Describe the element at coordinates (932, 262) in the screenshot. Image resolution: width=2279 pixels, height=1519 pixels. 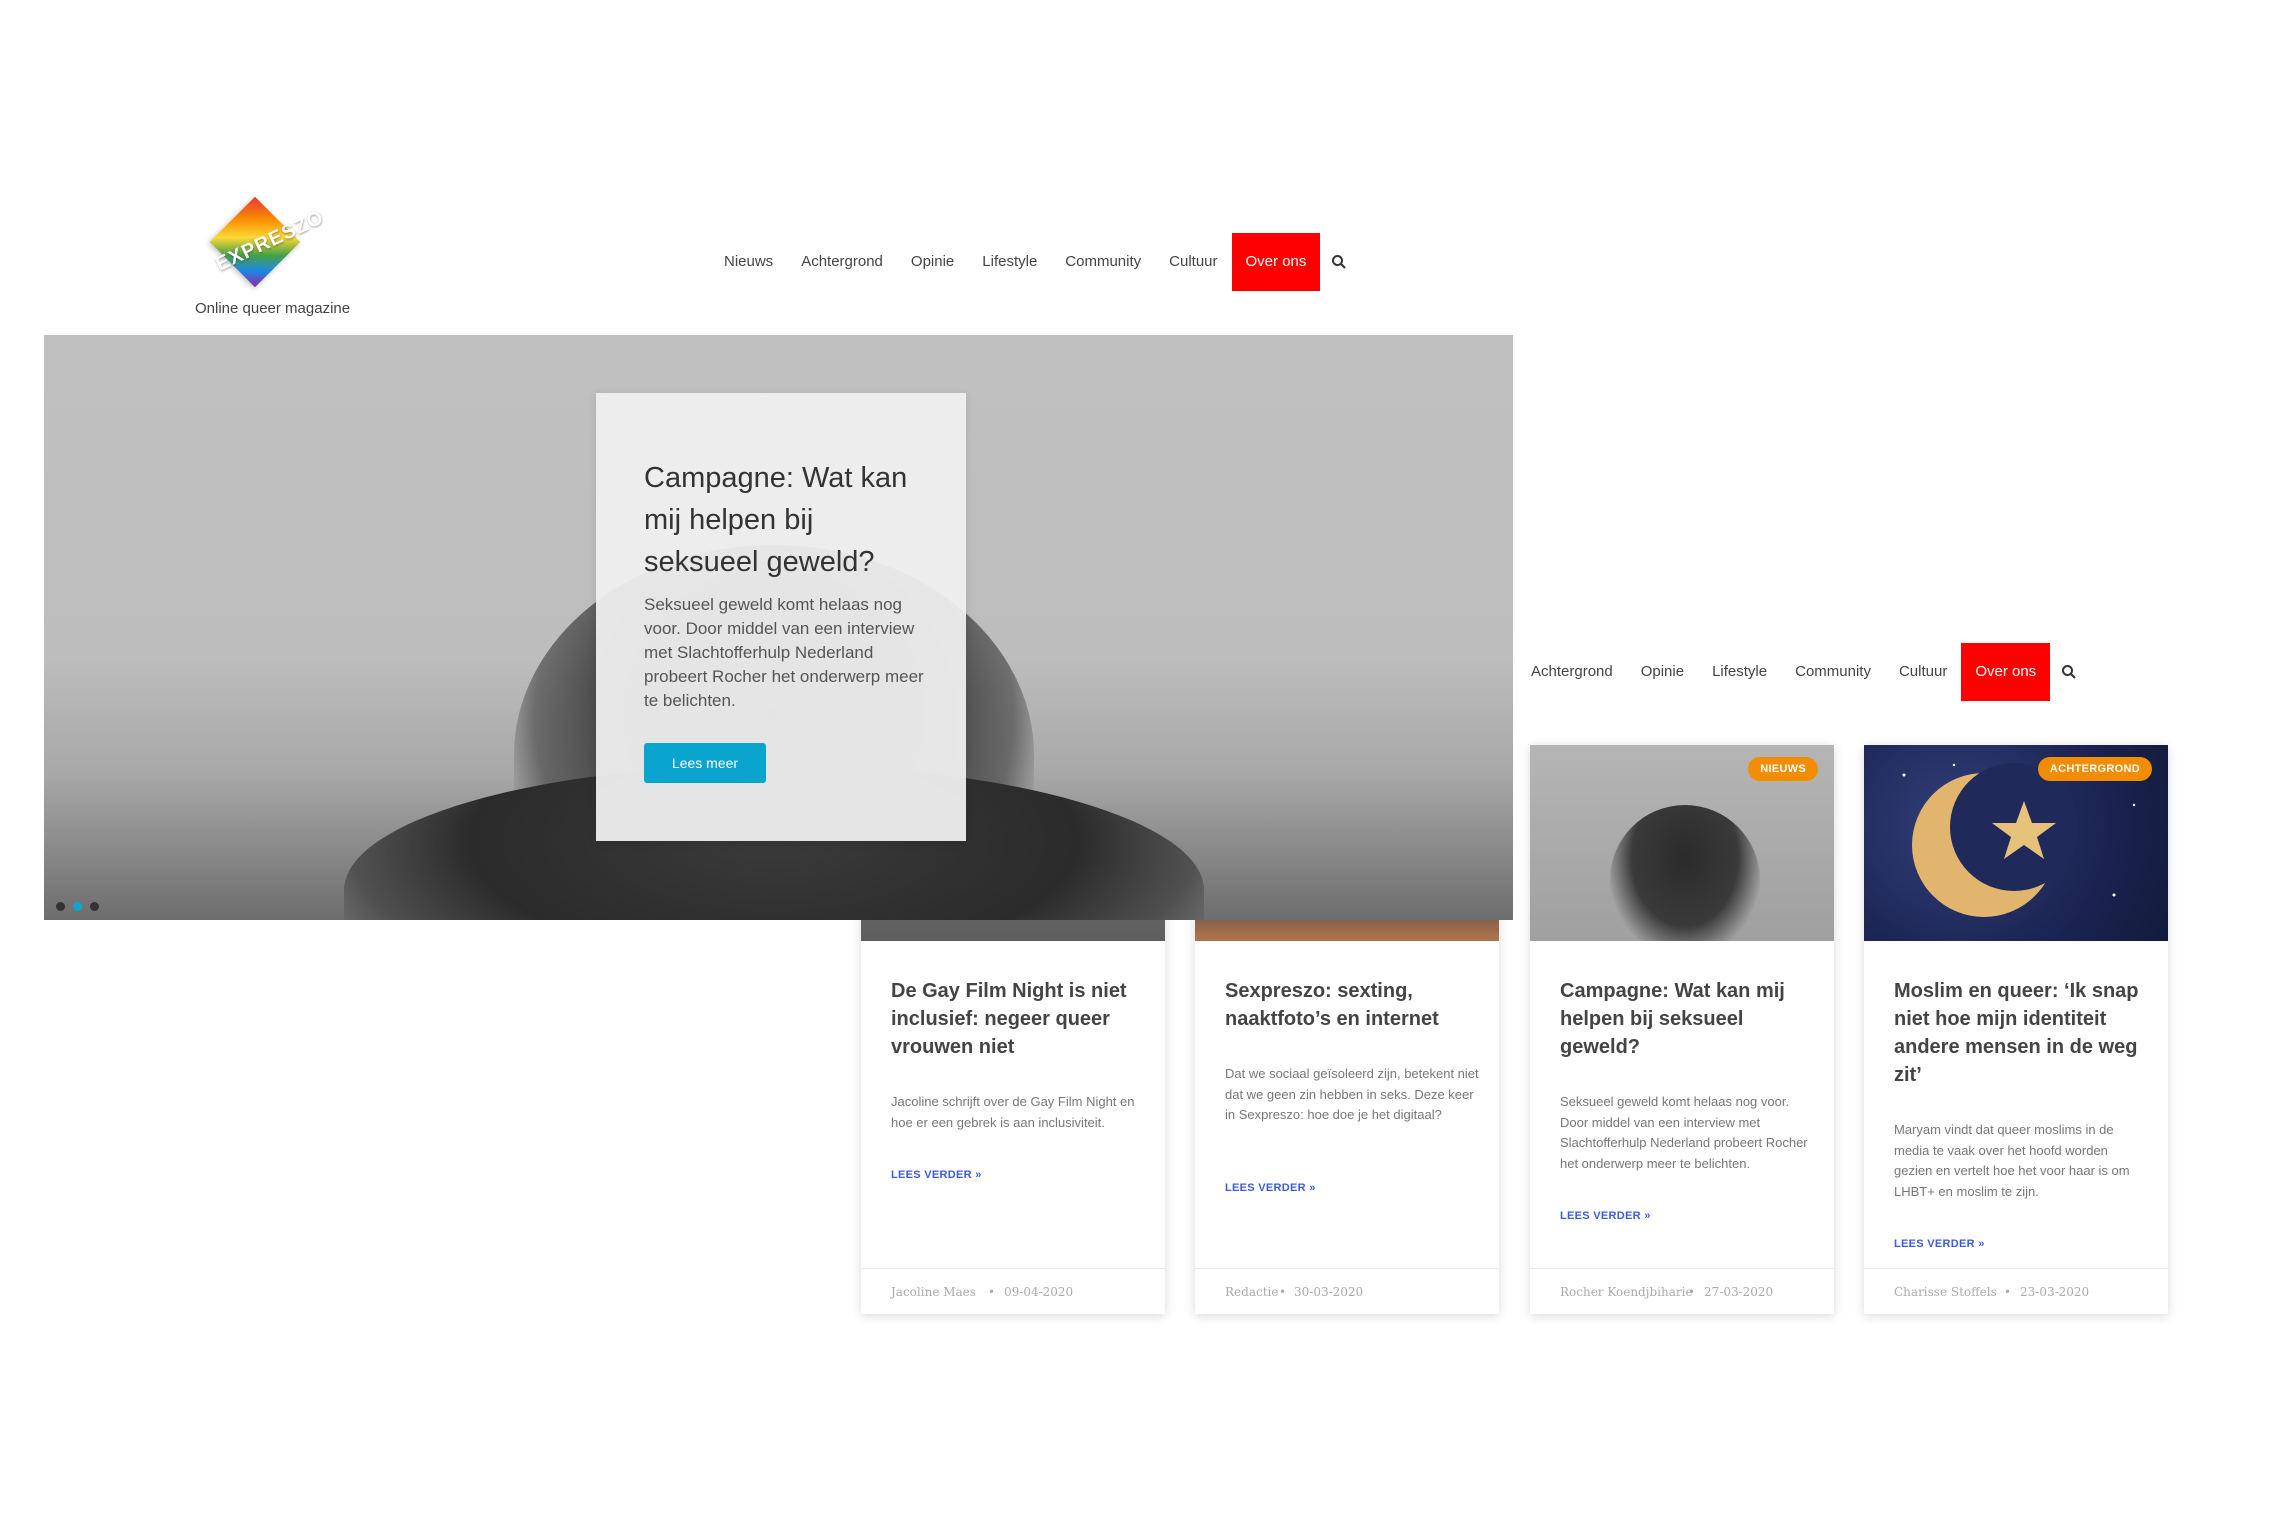
I see `nav-item-opinie: Opinie` at that location.